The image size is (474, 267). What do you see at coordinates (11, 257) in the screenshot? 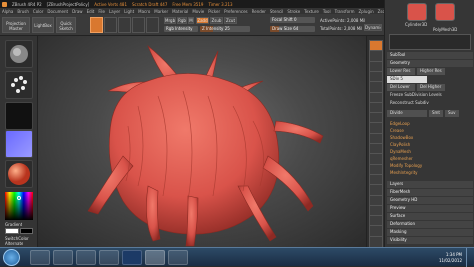
I see `start-button` at bounding box center [11, 257].